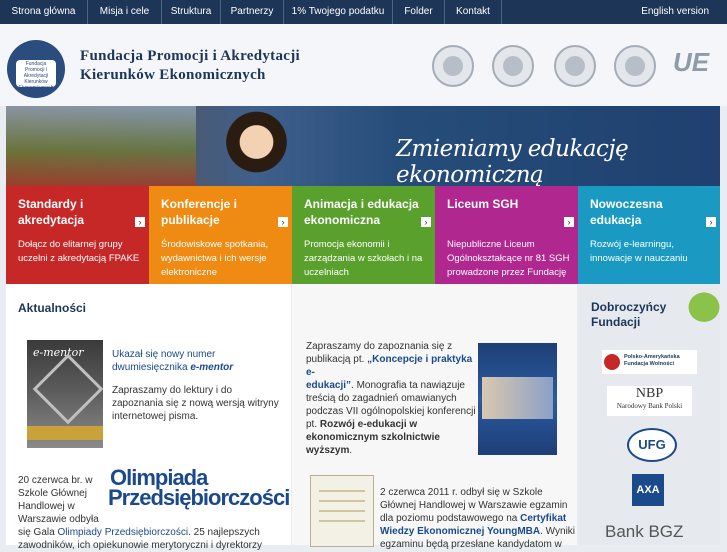 This screenshot has height=552, width=727. Describe the element at coordinates (191, 12) in the screenshot. I see `nav-item-structure: Struktura` at that location.